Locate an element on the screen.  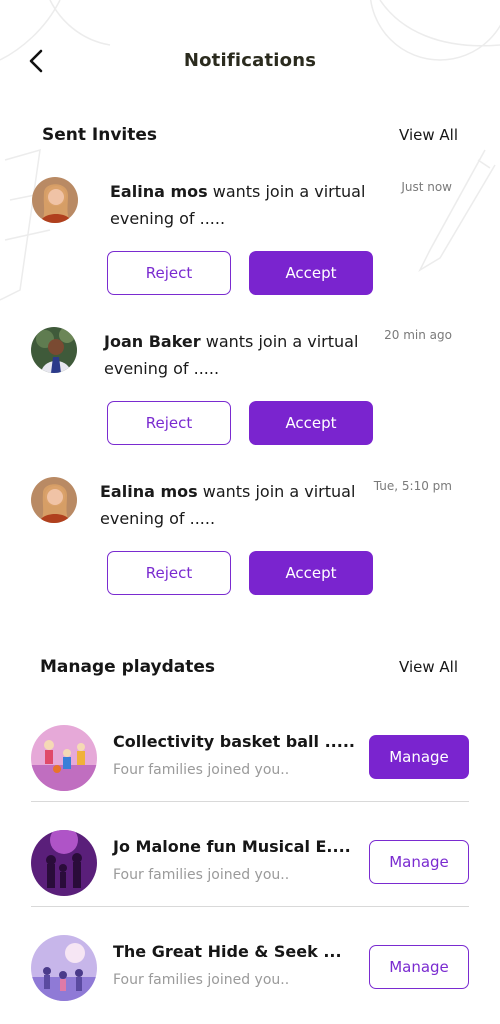
page-title: Notifications is located at coordinates (250, 60).